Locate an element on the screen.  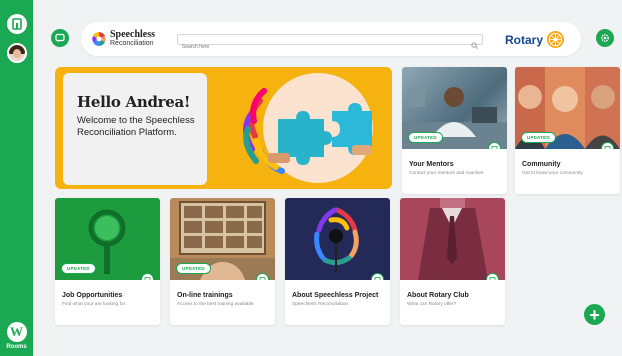
speechless-logo-art is located at coordinates (336, 240).